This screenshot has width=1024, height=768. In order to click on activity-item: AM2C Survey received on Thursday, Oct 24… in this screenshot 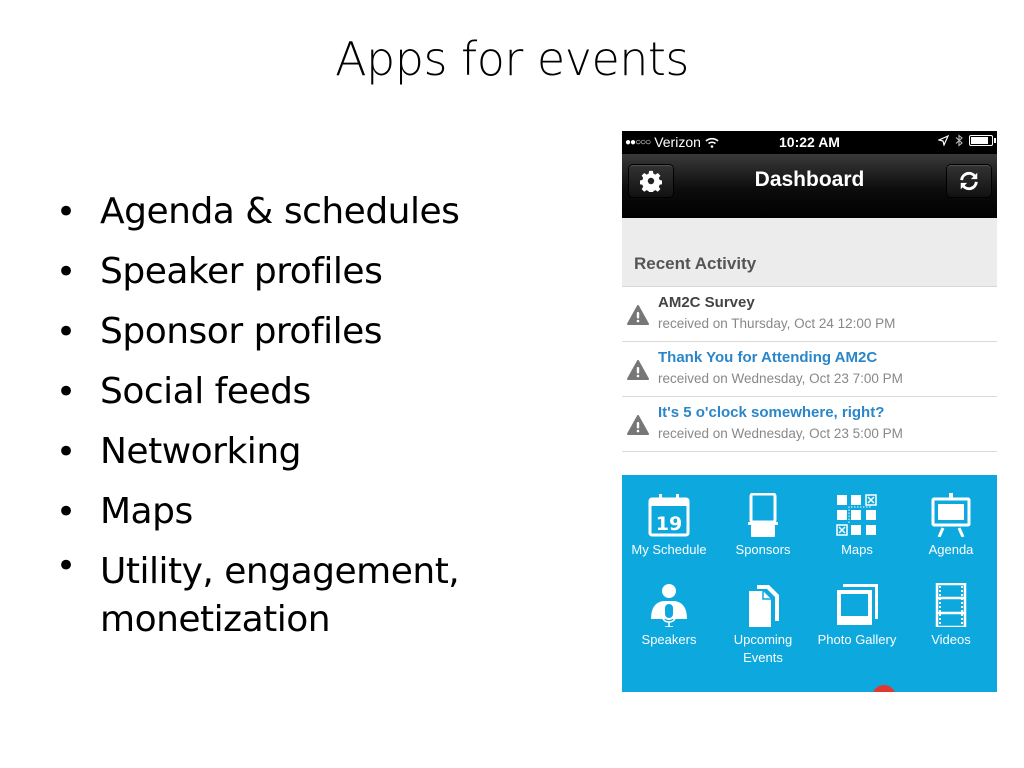, I will do `click(809, 314)`.